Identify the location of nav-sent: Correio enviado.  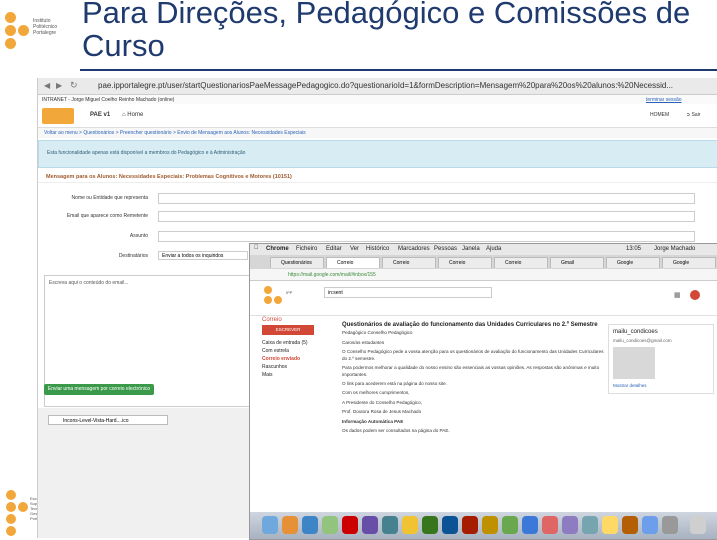
(281, 359).